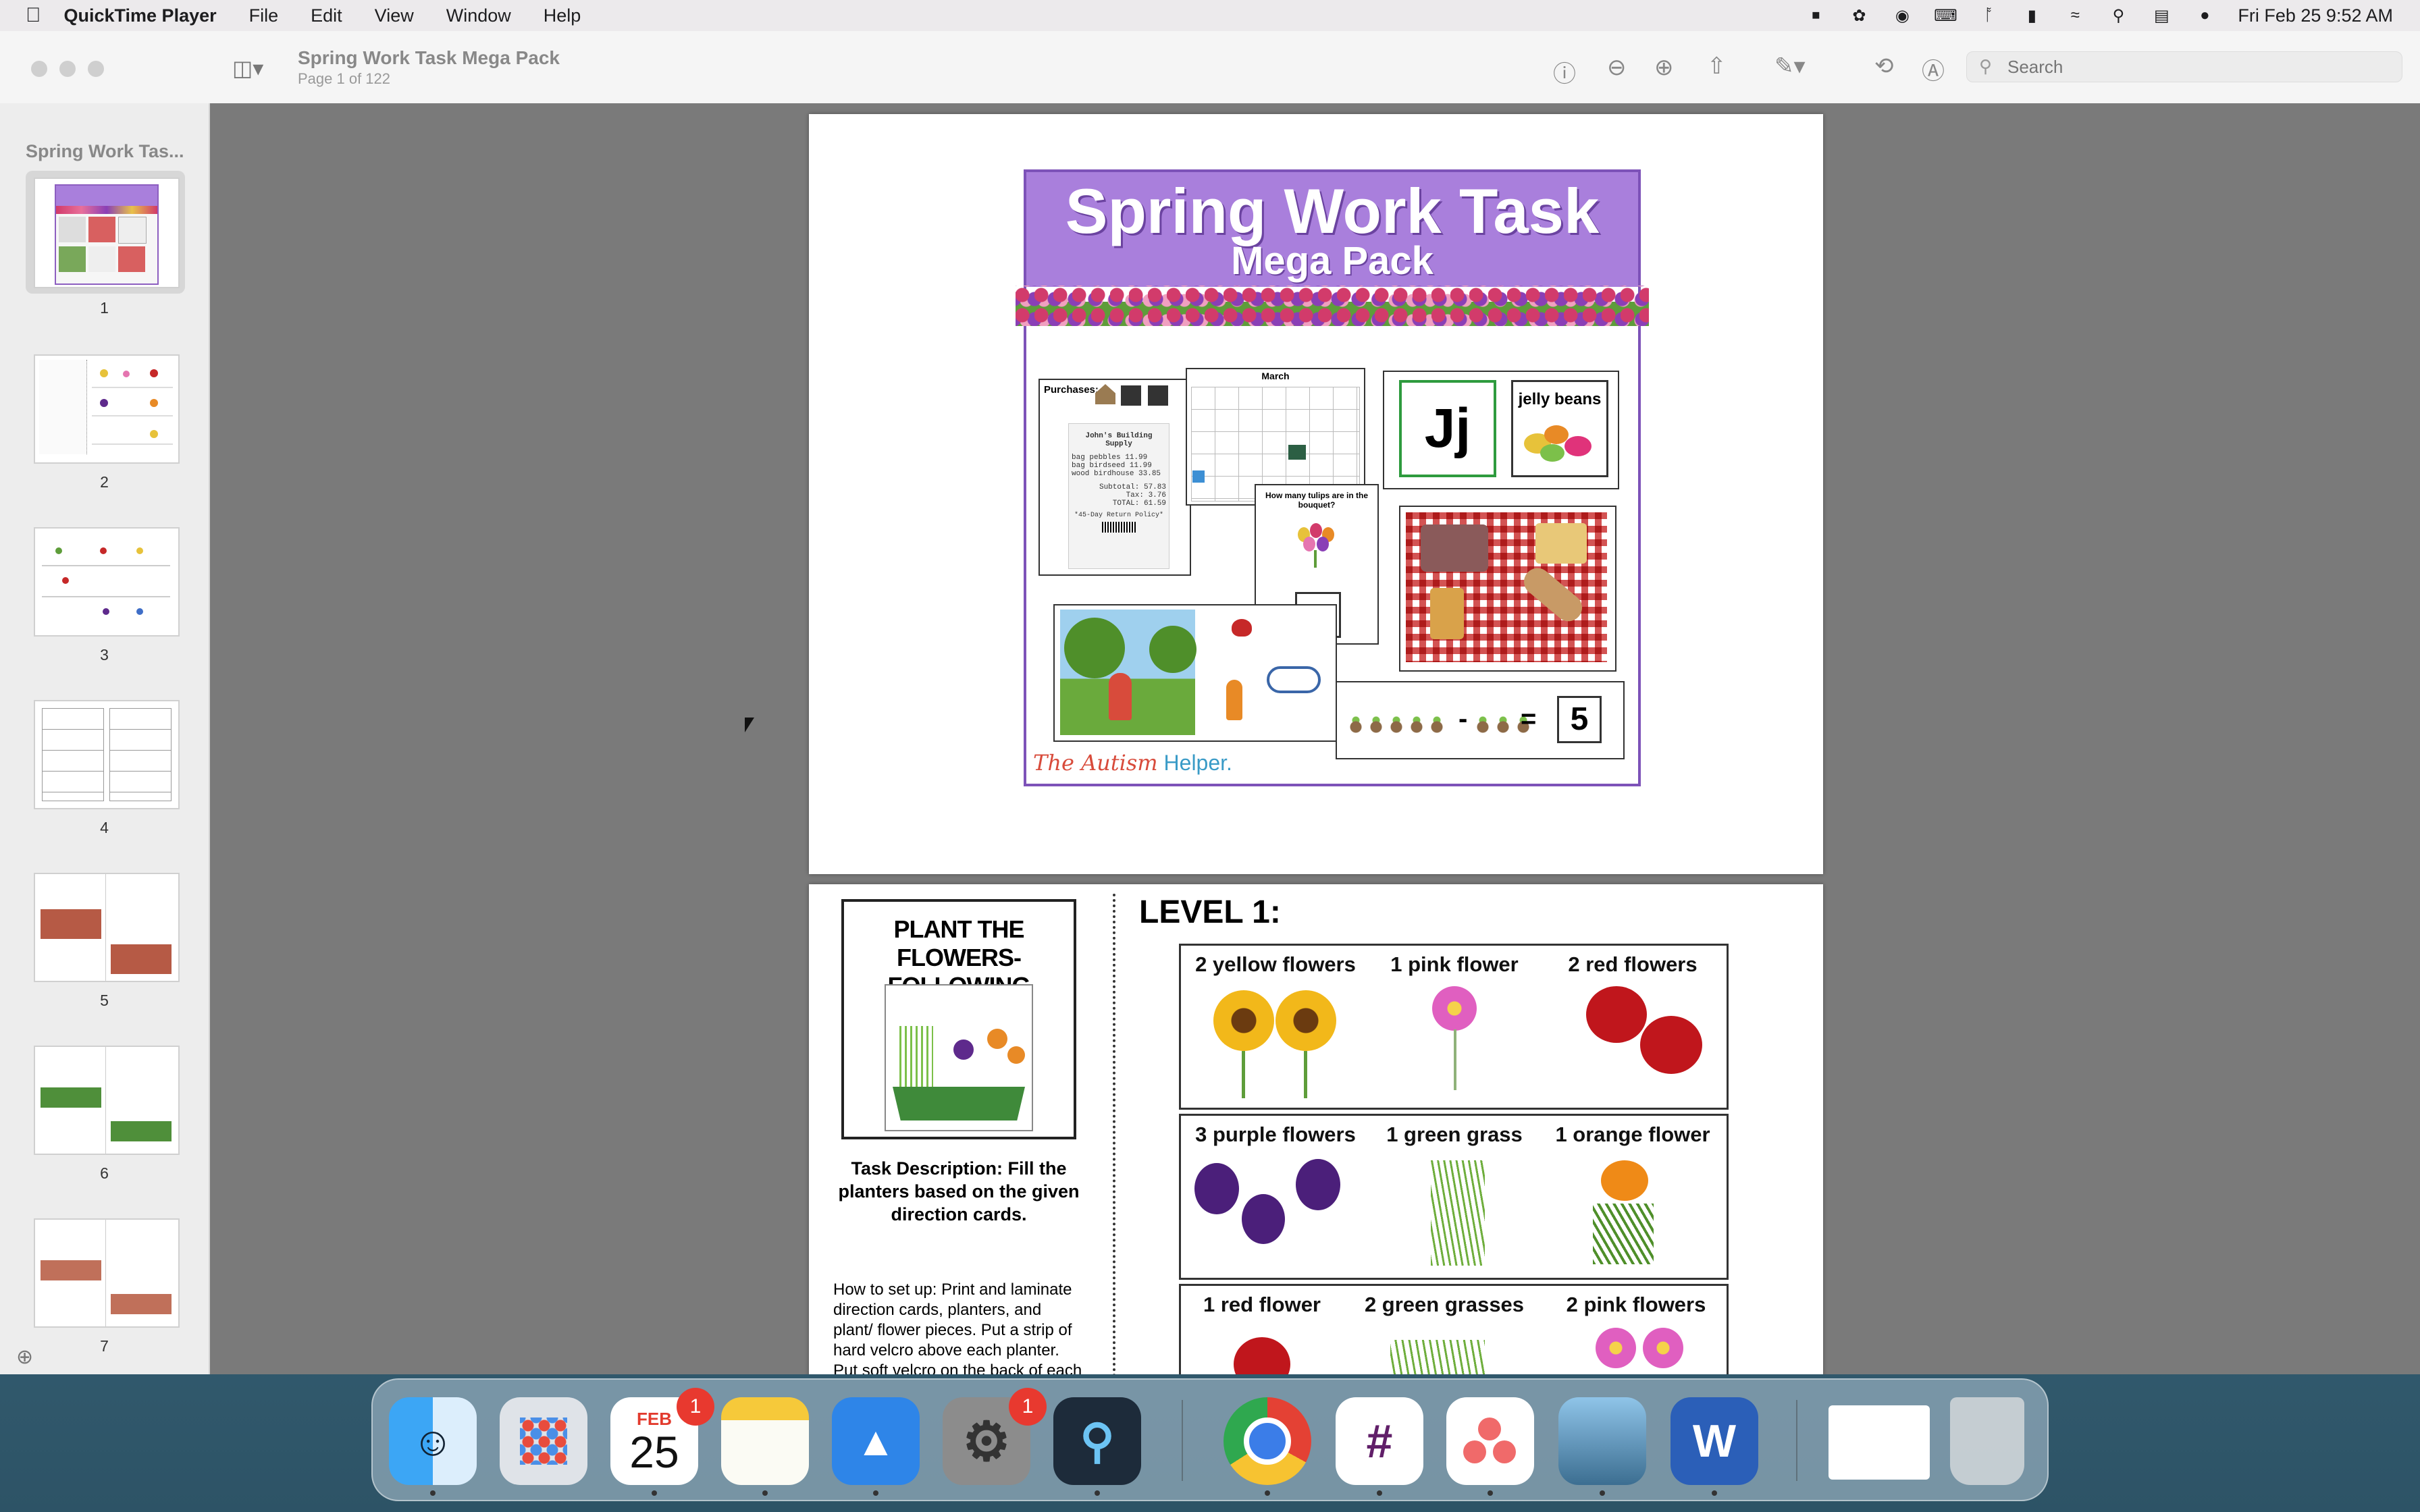 Image resolution: width=2420 pixels, height=1512 pixels. Describe the element at coordinates (1454, 1134) in the screenshot. I see `direction-item: 1 green grass` at that location.